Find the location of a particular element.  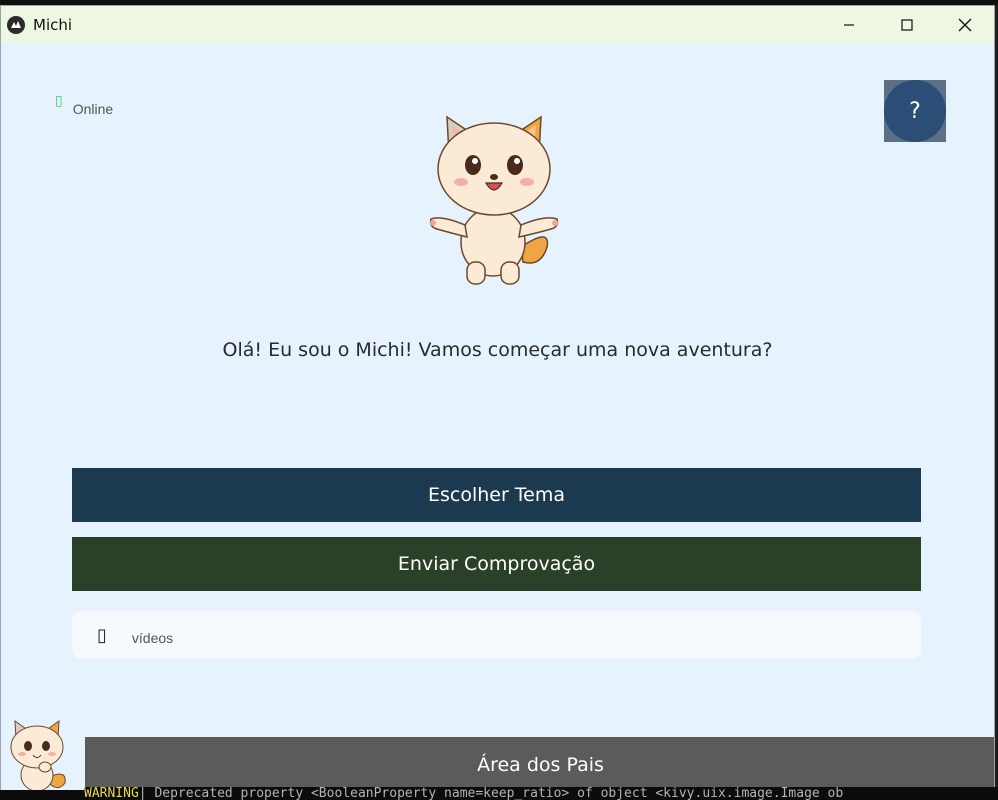

minimize-button is located at coordinates (849, 24).